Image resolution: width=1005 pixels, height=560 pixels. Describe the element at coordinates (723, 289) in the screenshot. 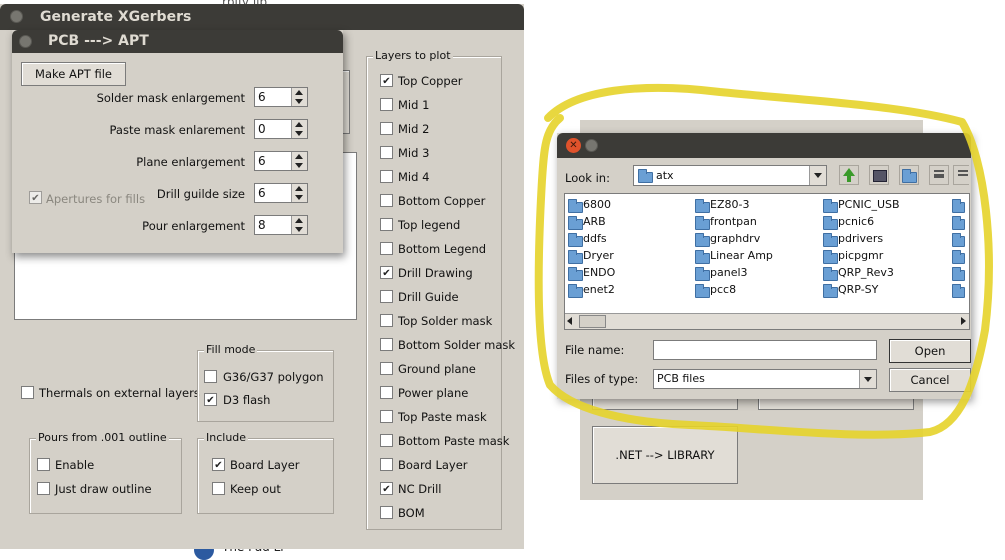

I see `folder-item: pcc8` at that location.